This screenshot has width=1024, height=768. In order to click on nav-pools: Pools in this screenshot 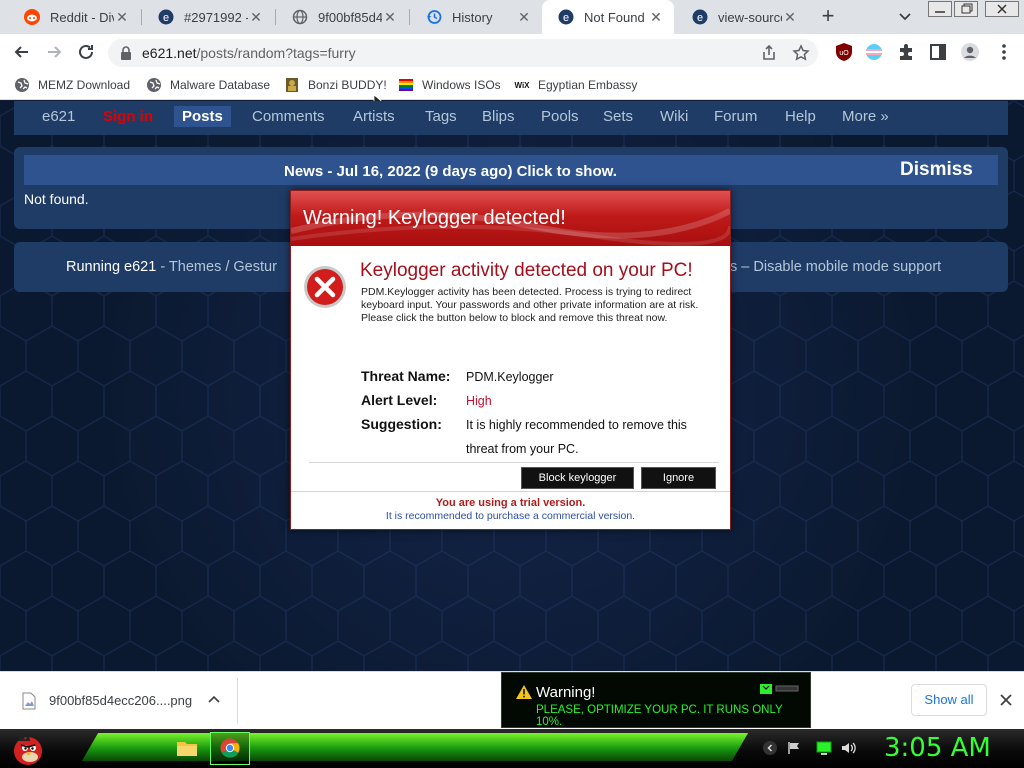, I will do `click(560, 116)`.